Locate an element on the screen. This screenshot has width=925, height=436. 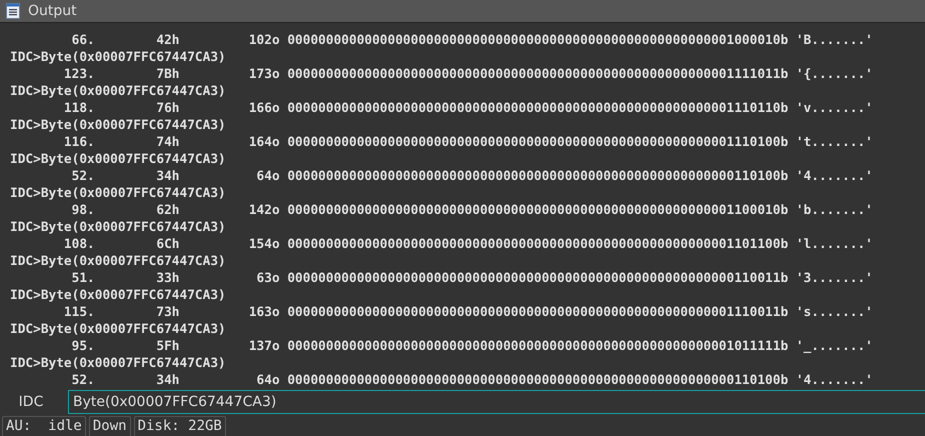
input-label: IDC is located at coordinates (31, 402).